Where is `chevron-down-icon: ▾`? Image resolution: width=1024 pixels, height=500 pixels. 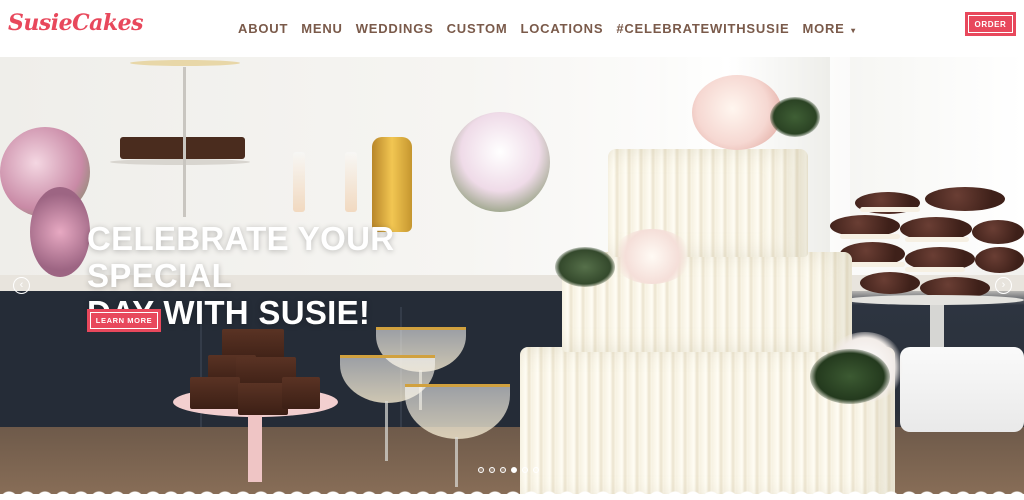 chevron-down-icon: ▾ is located at coordinates (853, 30).